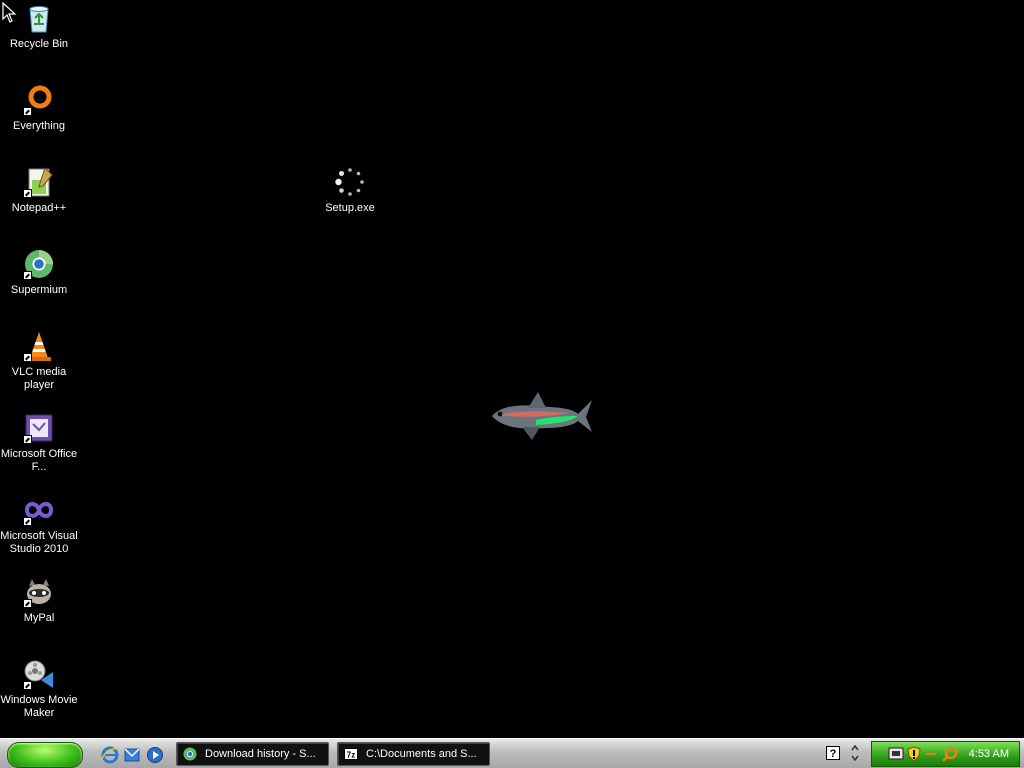  What do you see at coordinates (39, 18) in the screenshot?
I see `recycle-bin-icon` at bounding box center [39, 18].